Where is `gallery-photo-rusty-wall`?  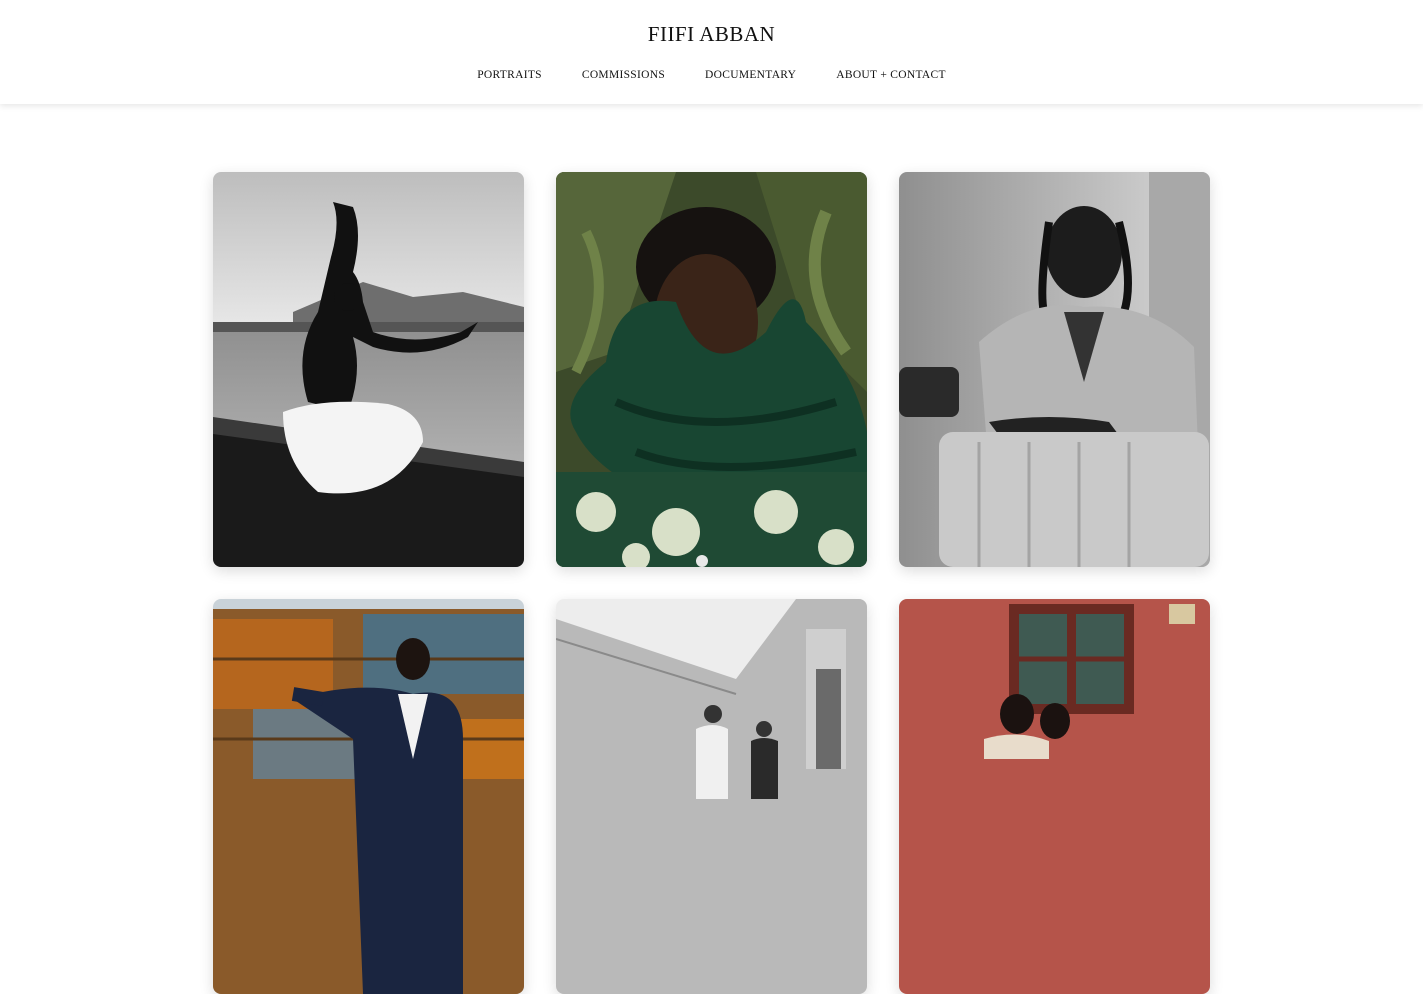 gallery-photo-rusty-wall is located at coordinates (368, 796).